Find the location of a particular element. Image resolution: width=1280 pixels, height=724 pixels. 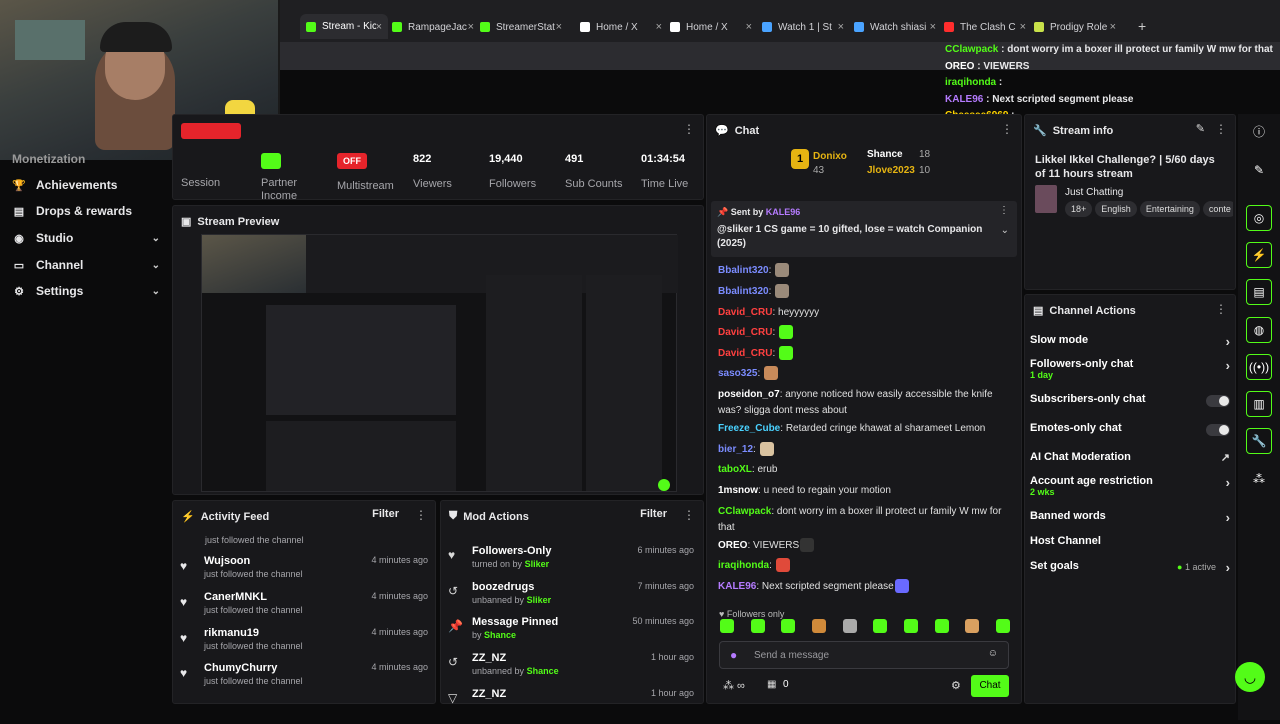

chat-username: Bbalint320 is located at coordinates (743, 291).